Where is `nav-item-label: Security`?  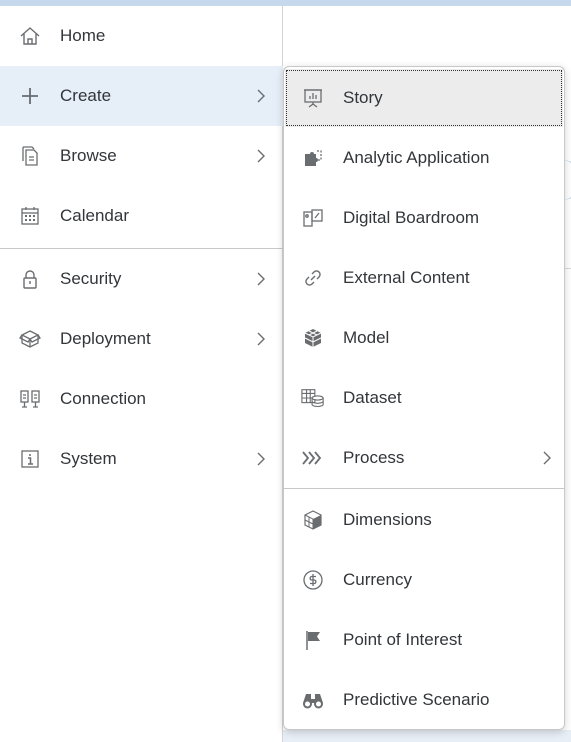 nav-item-label: Security is located at coordinates (91, 278).